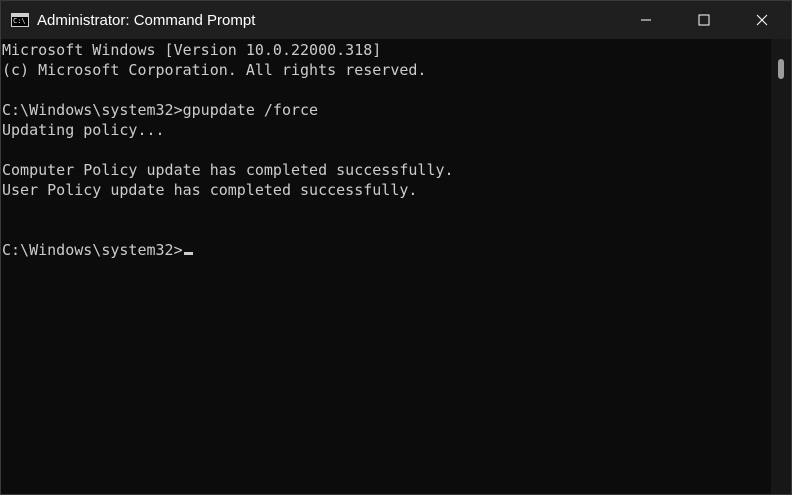 Image resolution: width=792 pixels, height=495 pixels. I want to click on prompt-line: C:\Windows\system32>, so click(386, 250).